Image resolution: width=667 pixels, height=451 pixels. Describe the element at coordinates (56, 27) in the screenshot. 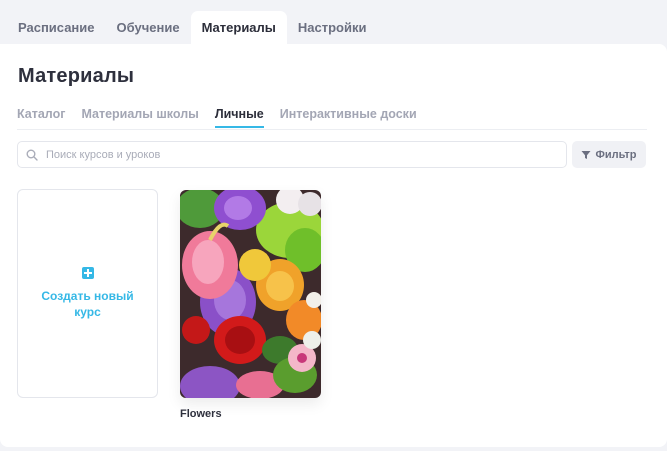

I see `tab-schedule: Расписание` at that location.